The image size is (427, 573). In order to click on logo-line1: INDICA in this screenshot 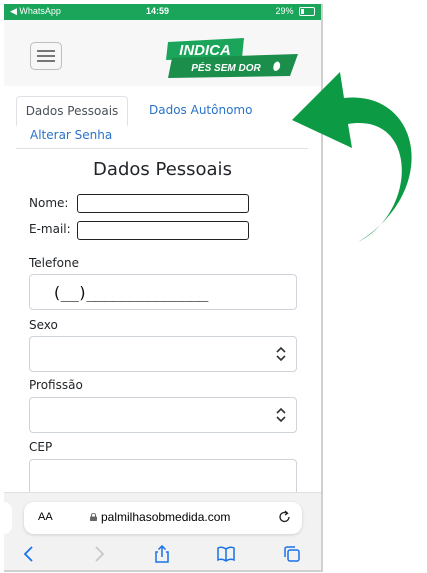, I will do `click(205, 50)`.